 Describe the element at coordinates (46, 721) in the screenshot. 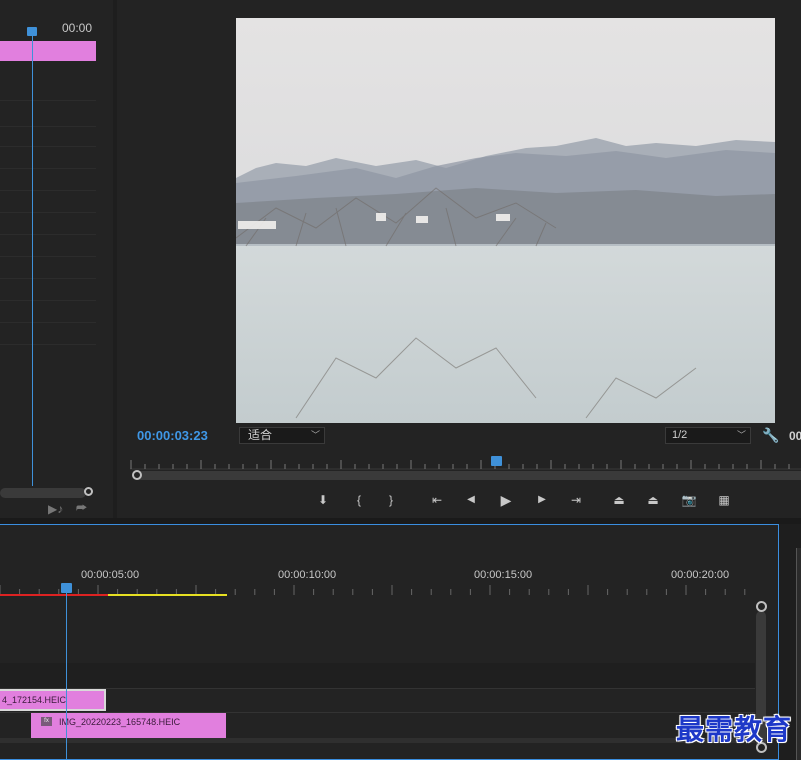

I see `fx-badge-icon: fx` at that location.